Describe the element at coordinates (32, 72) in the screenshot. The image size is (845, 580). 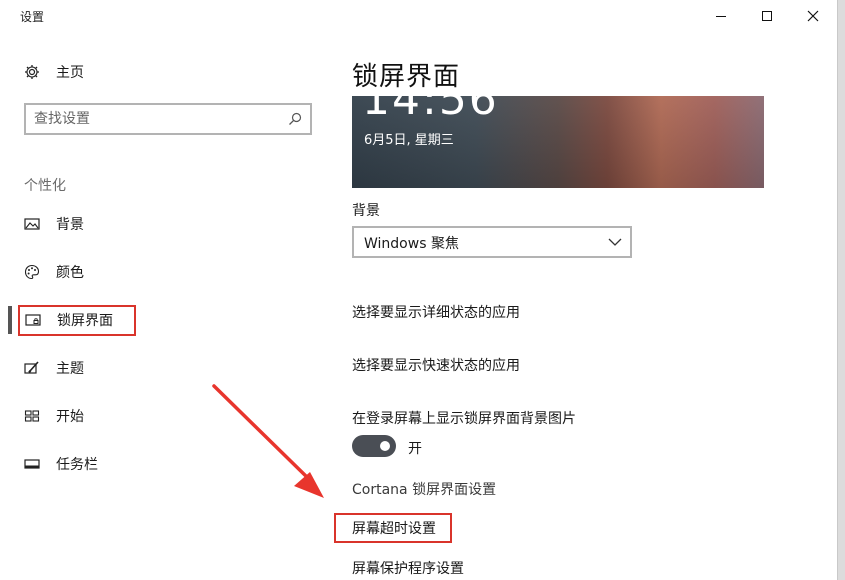
I see `gear-icon` at that location.